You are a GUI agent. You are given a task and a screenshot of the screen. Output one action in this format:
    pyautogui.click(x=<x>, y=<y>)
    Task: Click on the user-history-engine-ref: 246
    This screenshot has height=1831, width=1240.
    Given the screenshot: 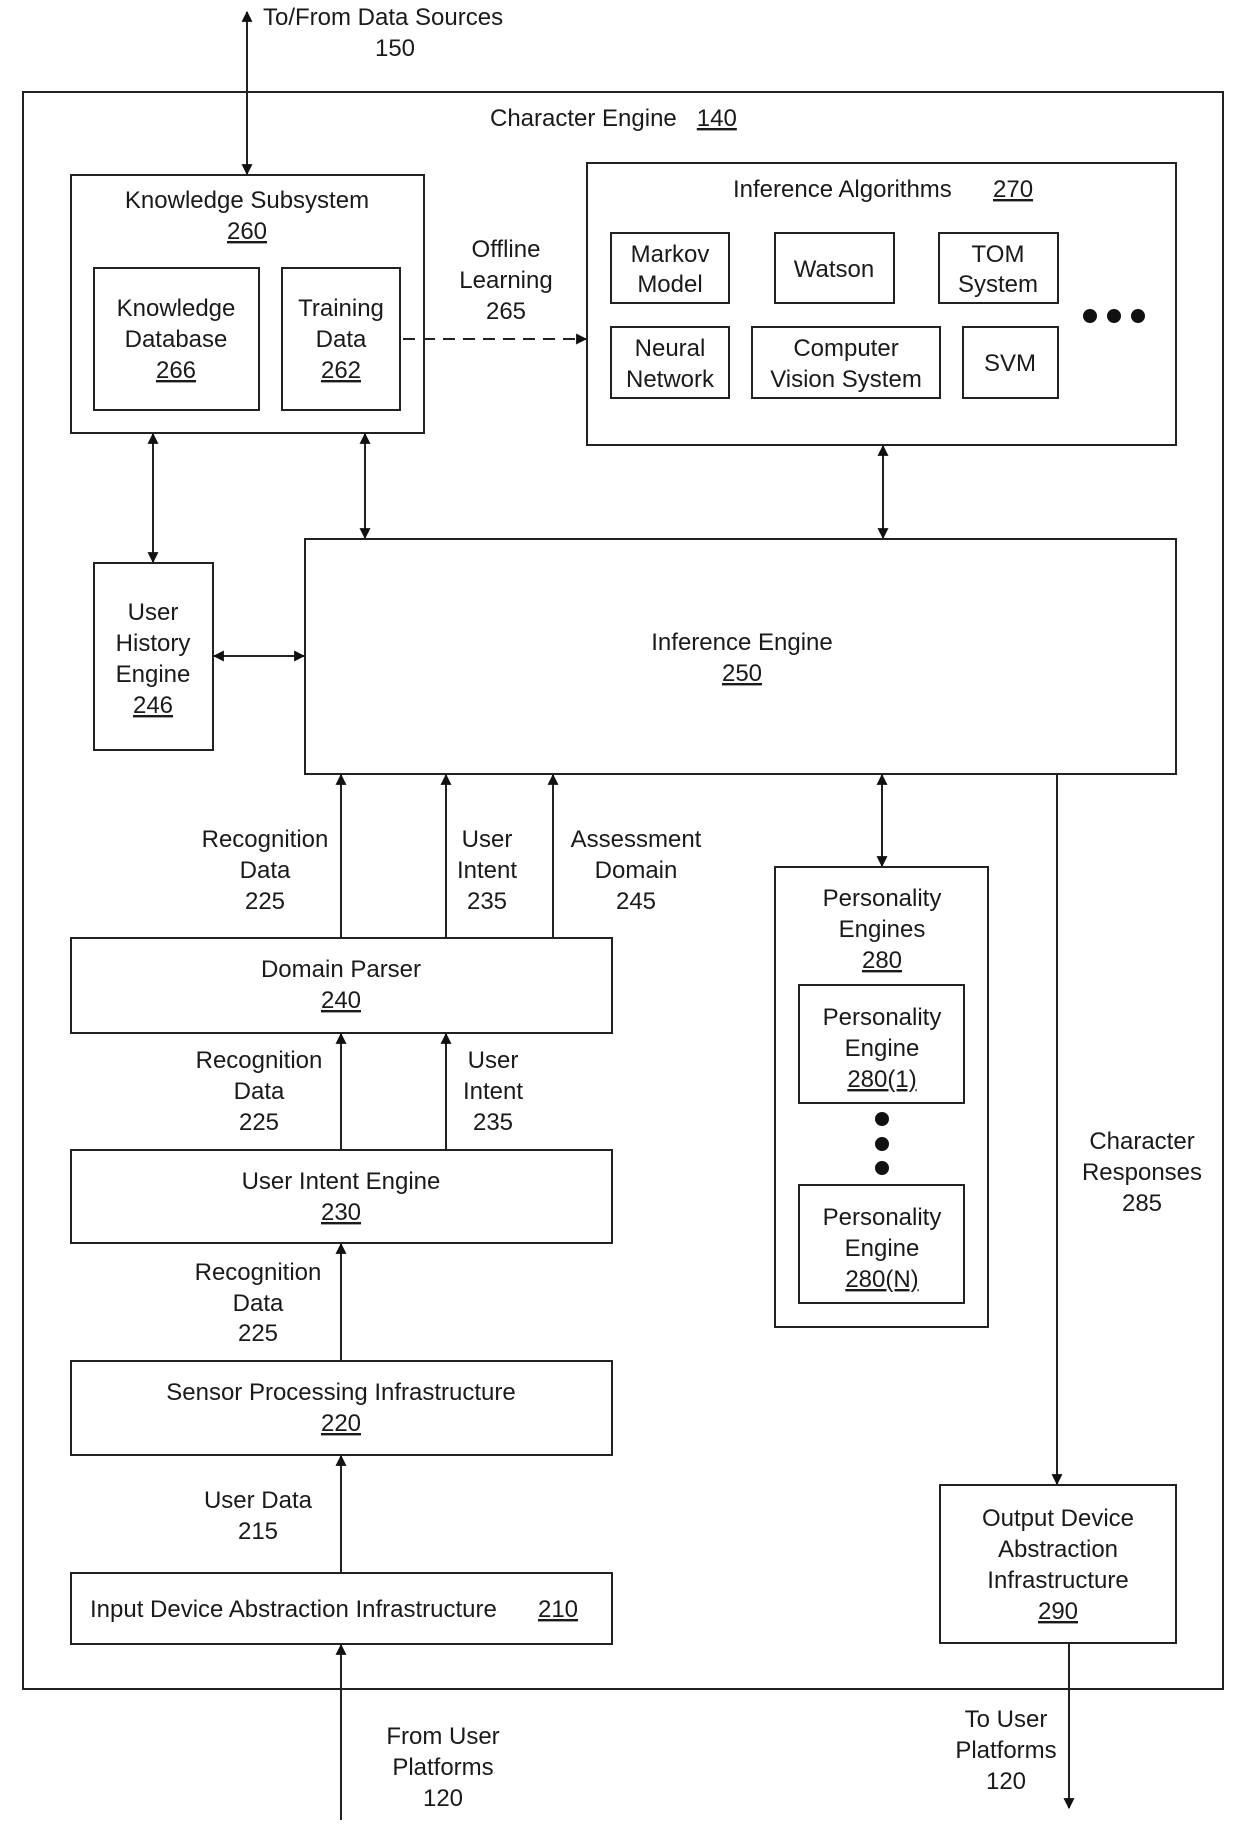 What is the action you would take?
    pyautogui.click(x=153, y=705)
    